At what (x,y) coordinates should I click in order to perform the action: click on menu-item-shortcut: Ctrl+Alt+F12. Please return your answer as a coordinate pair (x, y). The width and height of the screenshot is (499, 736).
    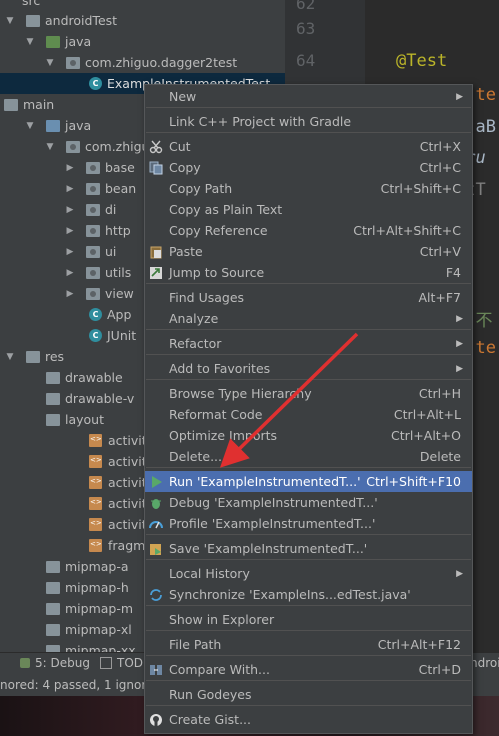
    Looking at the image, I should click on (419, 644).